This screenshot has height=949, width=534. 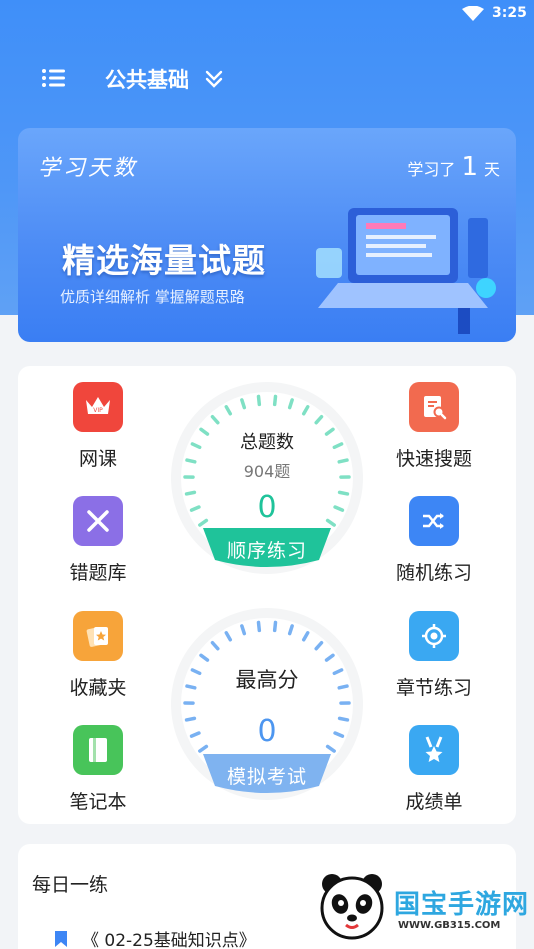 I want to click on studied-days: 学习了 1 天, so click(x=453, y=167).